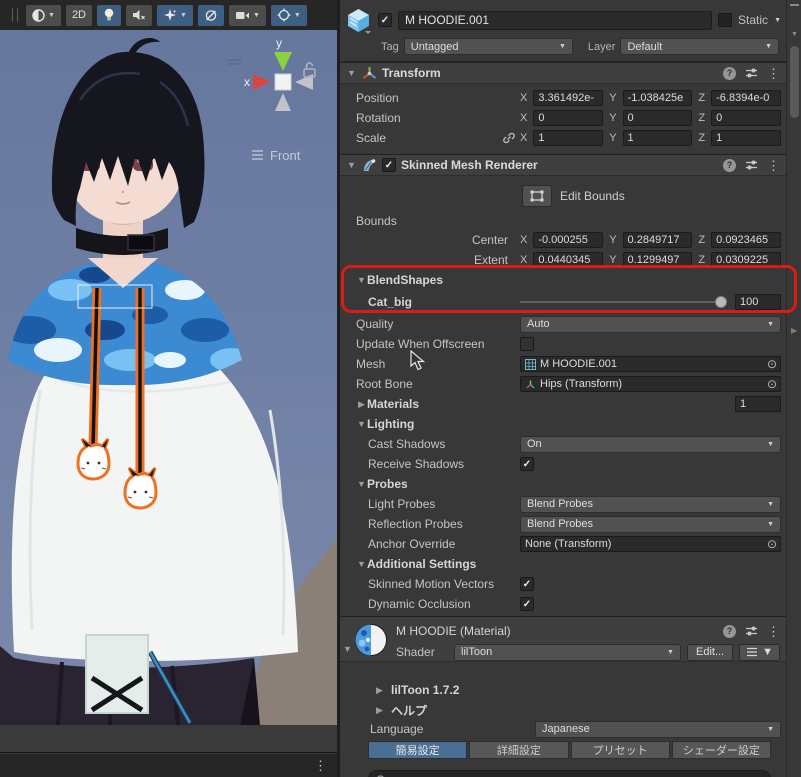  What do you see at coordinates (279, 43) in the screenshot?
I see `gizmo-y-label: y` at bounding box center [279, 43].